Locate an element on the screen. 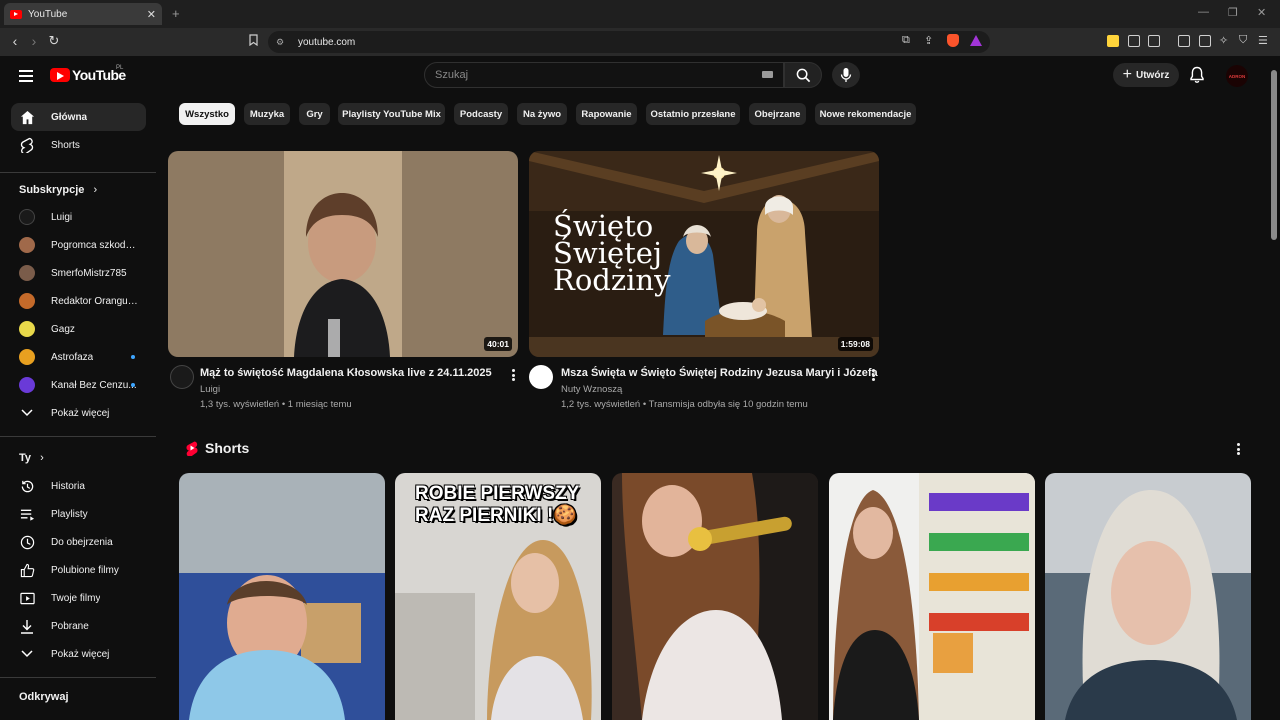  video-channel-name: Nuty Wznoszą is located at coordinates (591, 389).